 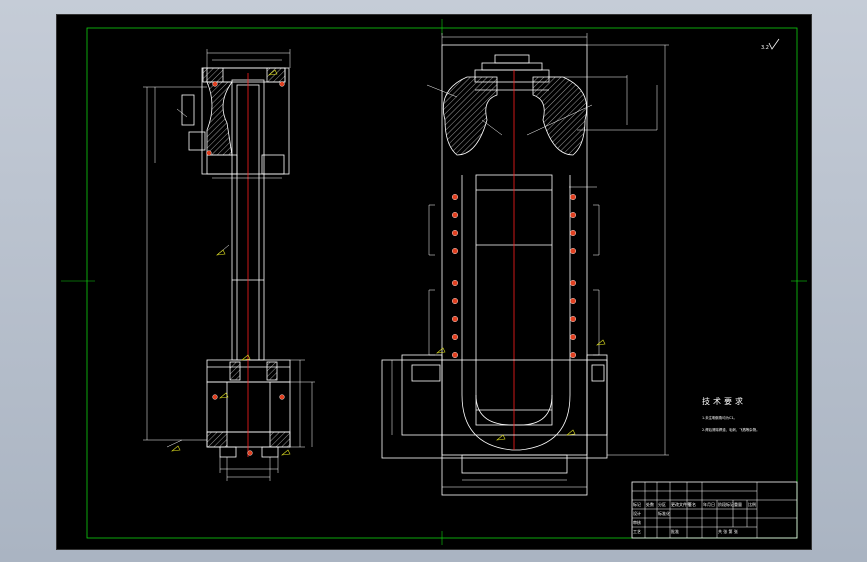 I want to click on technical-note-2: 2.焊后清除焊渣、毛刺、飞溅等杂物。, so click(x=730, y=429).